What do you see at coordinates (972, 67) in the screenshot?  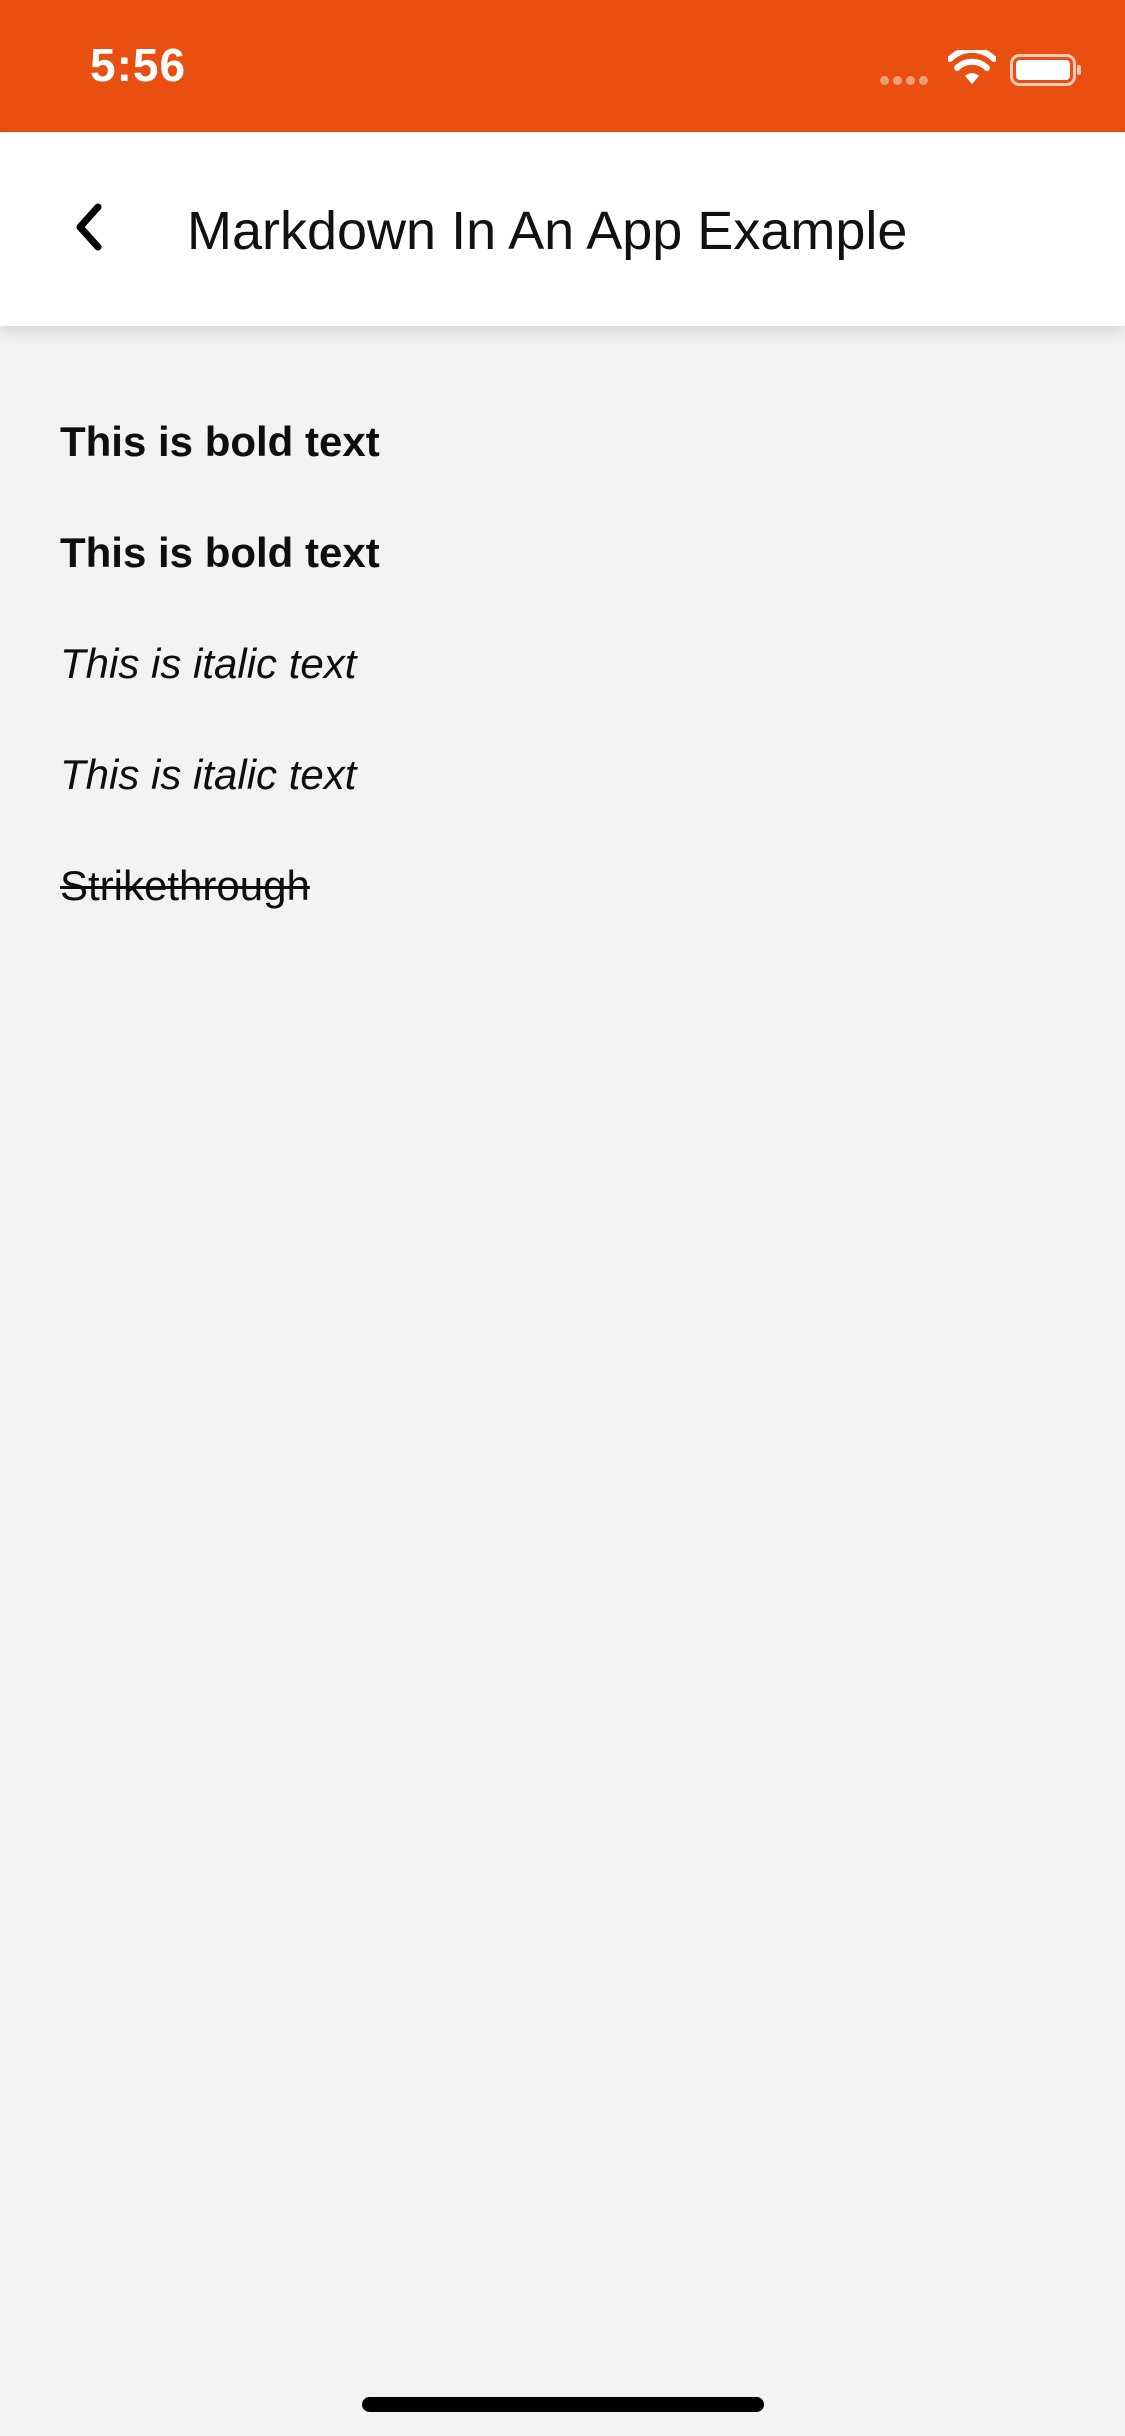 I see `wifi-icon` at bounding box center [972, 67].